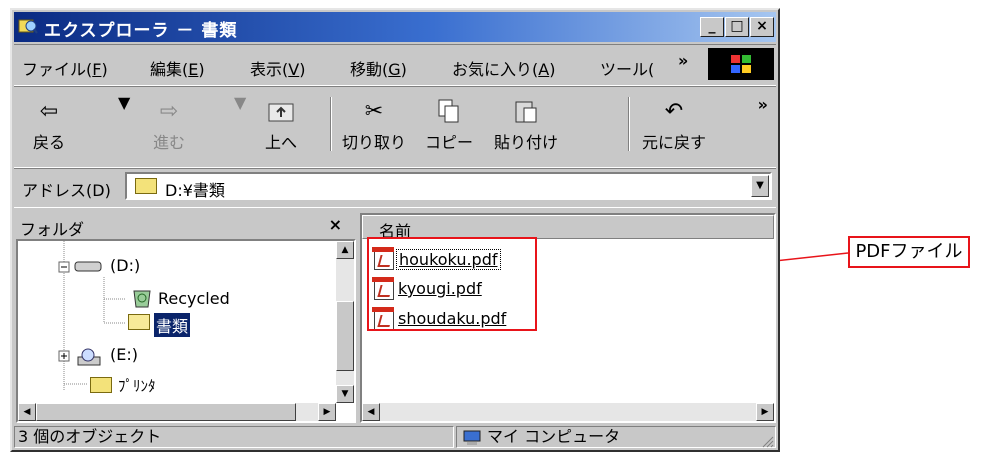 This screenshot has width=1005, height=452. I want to click on tree-item-recycled: Recycled, so click(194, 298).